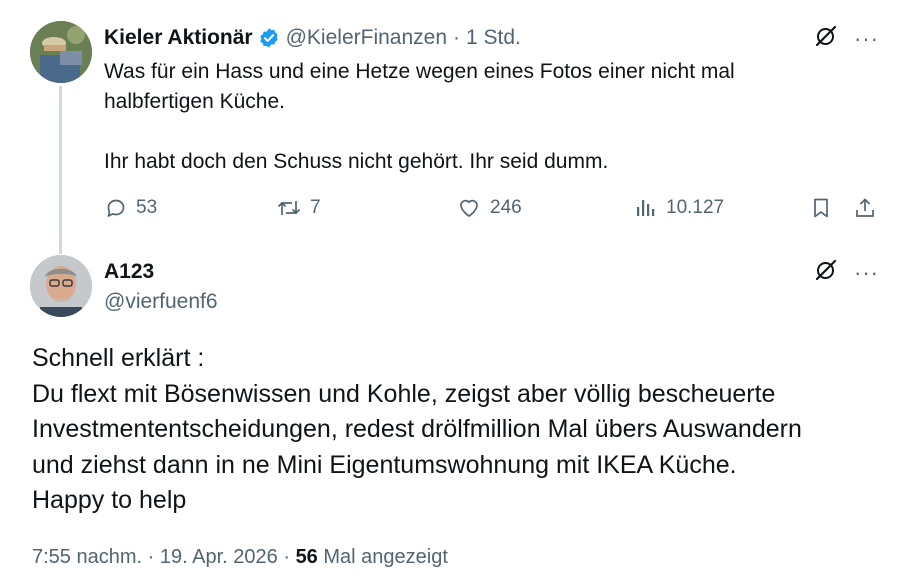 The height and width of the screenshot is (583, 903). I want to click on repost-button: 7, so click(298, 208).